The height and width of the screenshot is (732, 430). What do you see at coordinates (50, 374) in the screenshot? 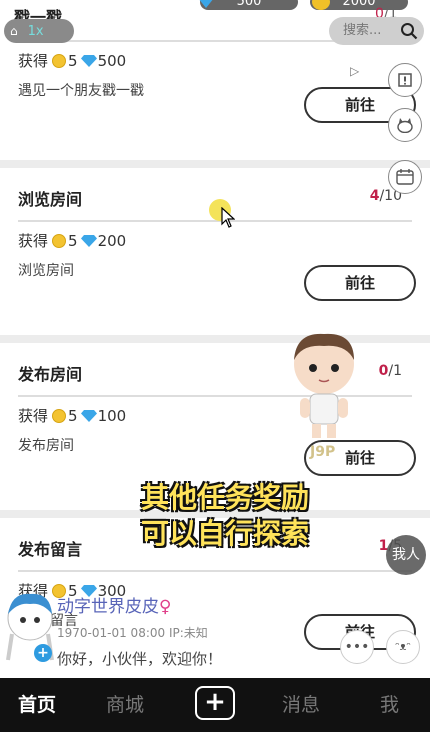
I see `task-title: 发布房间` at bounding box center [50, 374].